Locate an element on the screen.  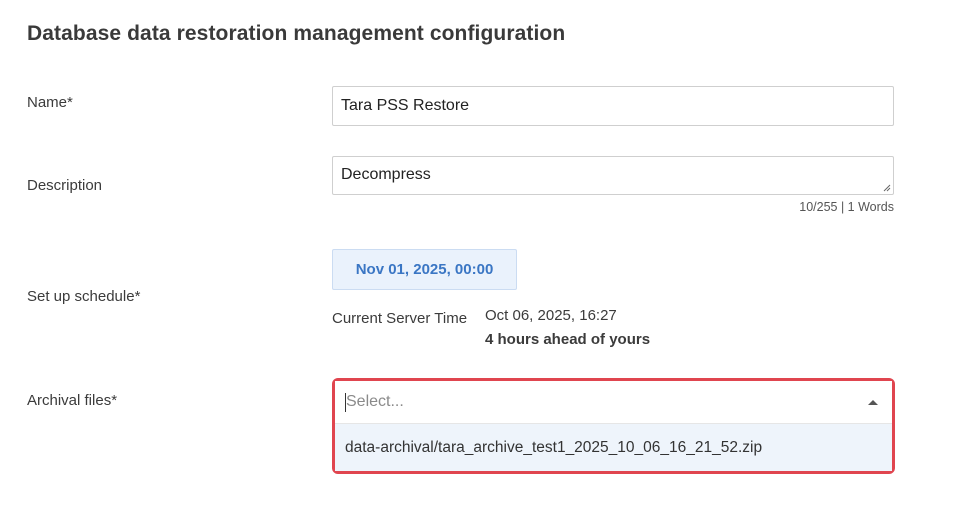
description-label: Description is located at coordinates (65, 185).